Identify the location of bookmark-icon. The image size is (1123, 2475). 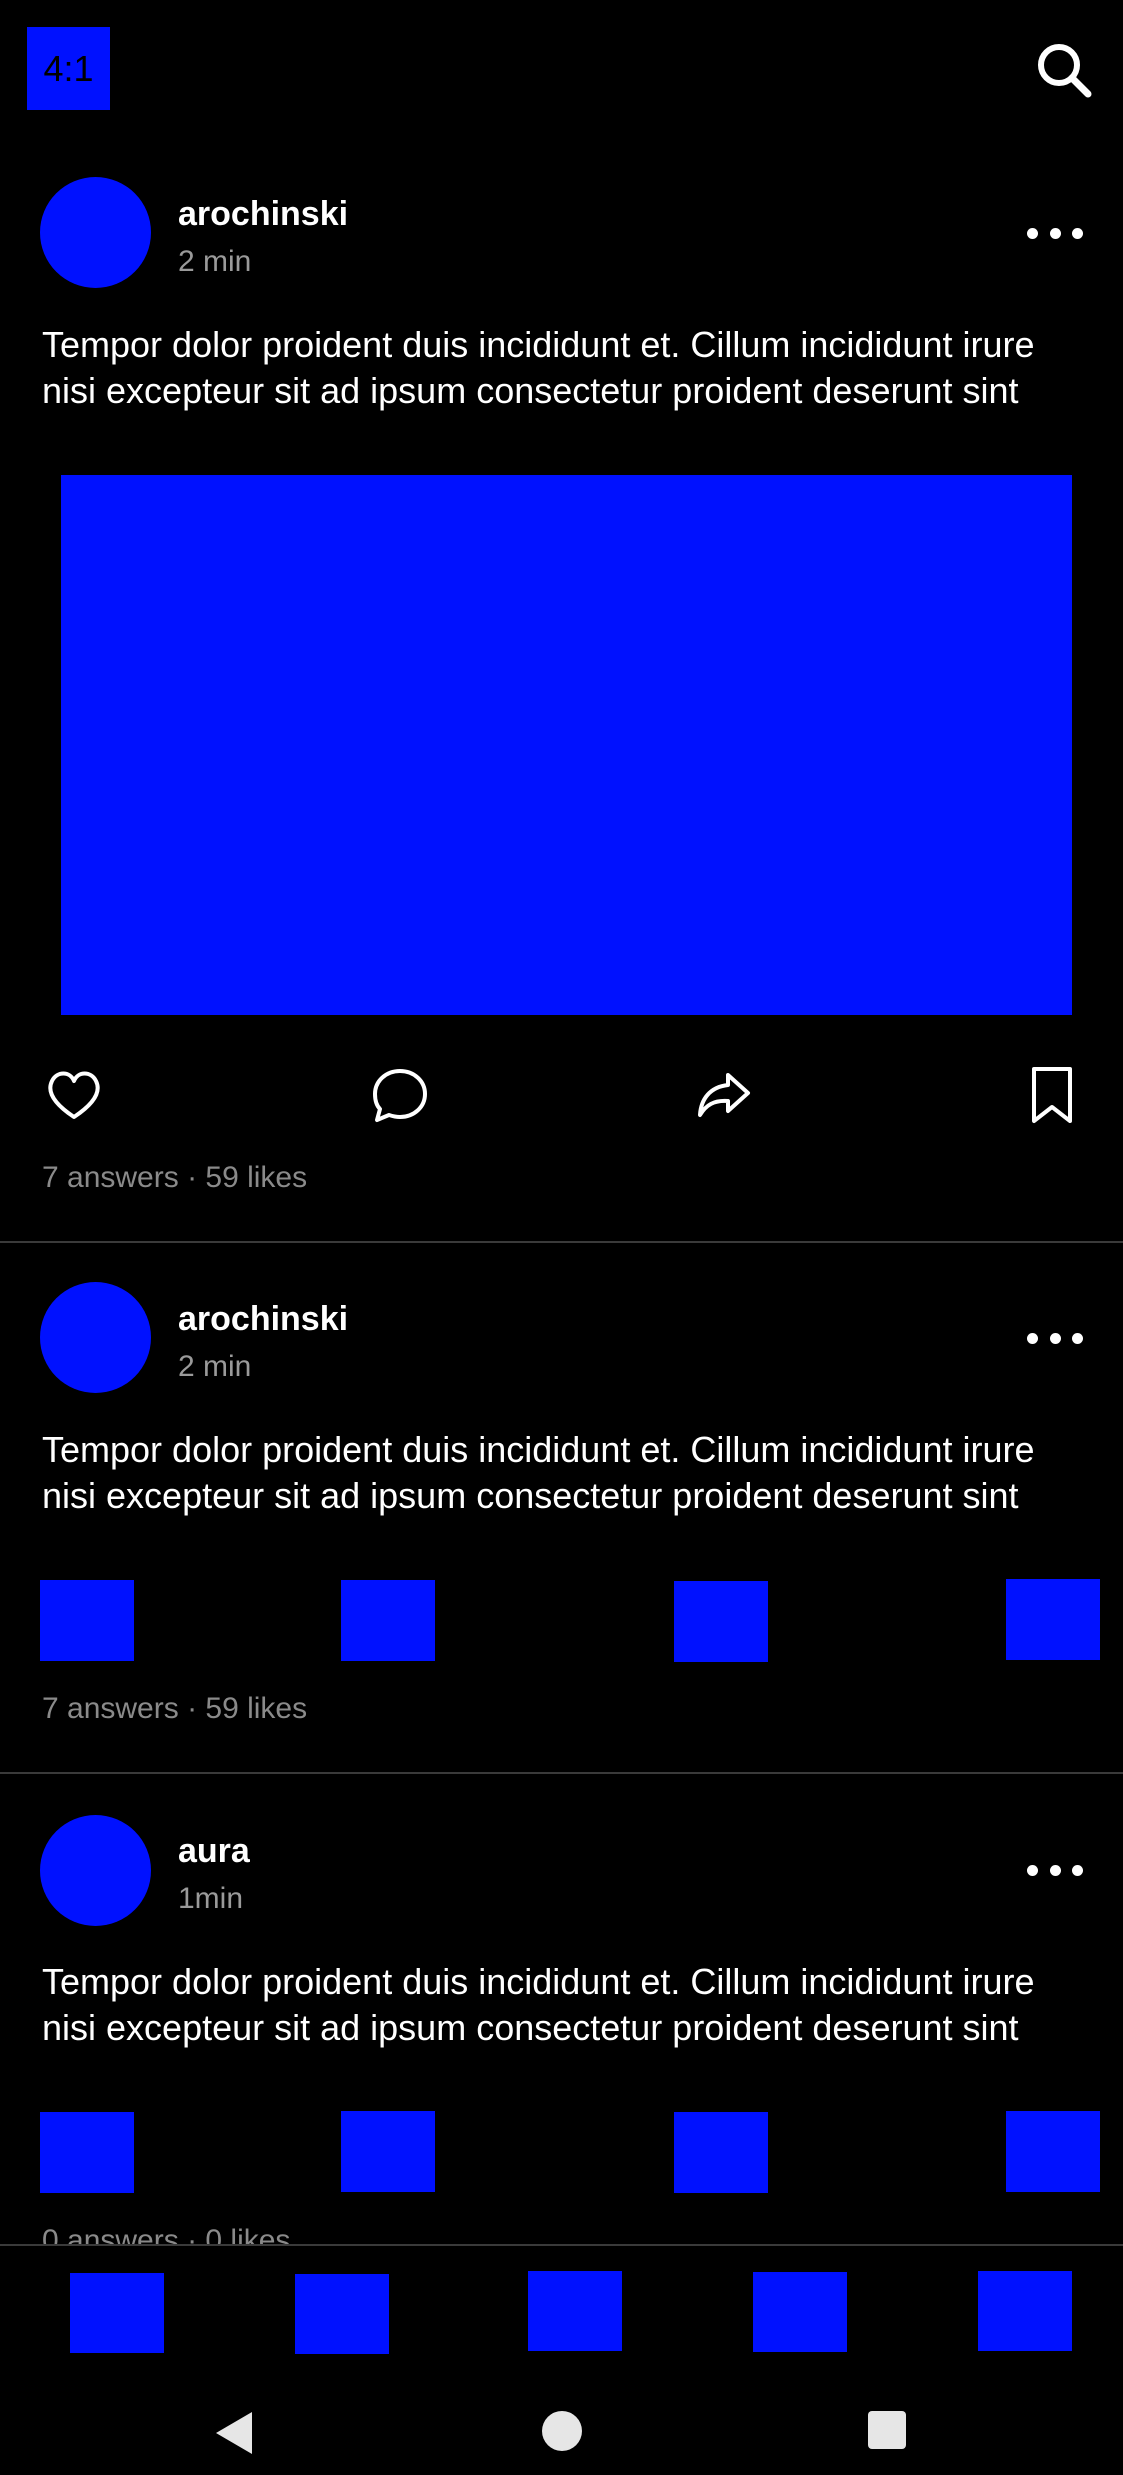
(1052, 1095).